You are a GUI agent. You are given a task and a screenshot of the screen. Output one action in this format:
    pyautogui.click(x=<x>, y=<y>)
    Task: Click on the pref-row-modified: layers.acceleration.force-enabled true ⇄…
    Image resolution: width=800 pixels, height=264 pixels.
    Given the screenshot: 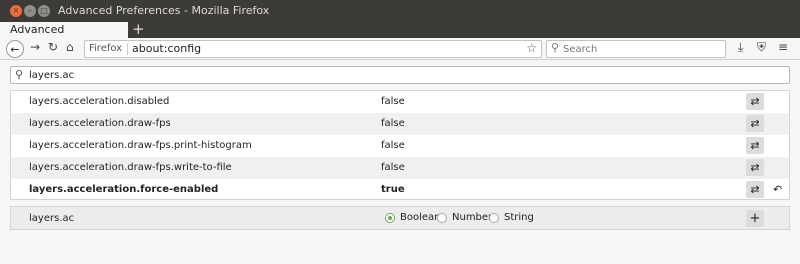 What is the action you would take?
    pyautogui.click(x=400, y=190)
    